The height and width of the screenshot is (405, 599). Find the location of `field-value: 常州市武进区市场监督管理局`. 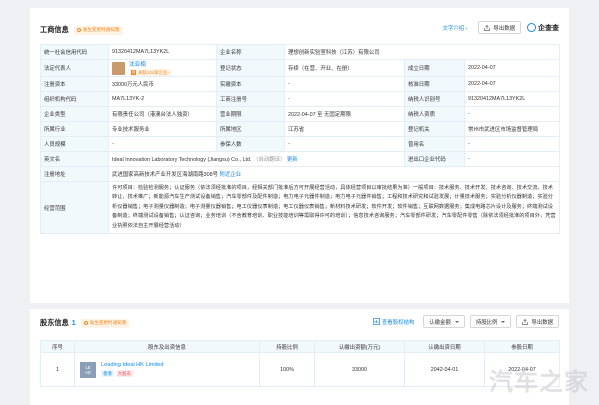

field-value: 常州市武进区市场监督管理局 is located at coordinates (512, 129).